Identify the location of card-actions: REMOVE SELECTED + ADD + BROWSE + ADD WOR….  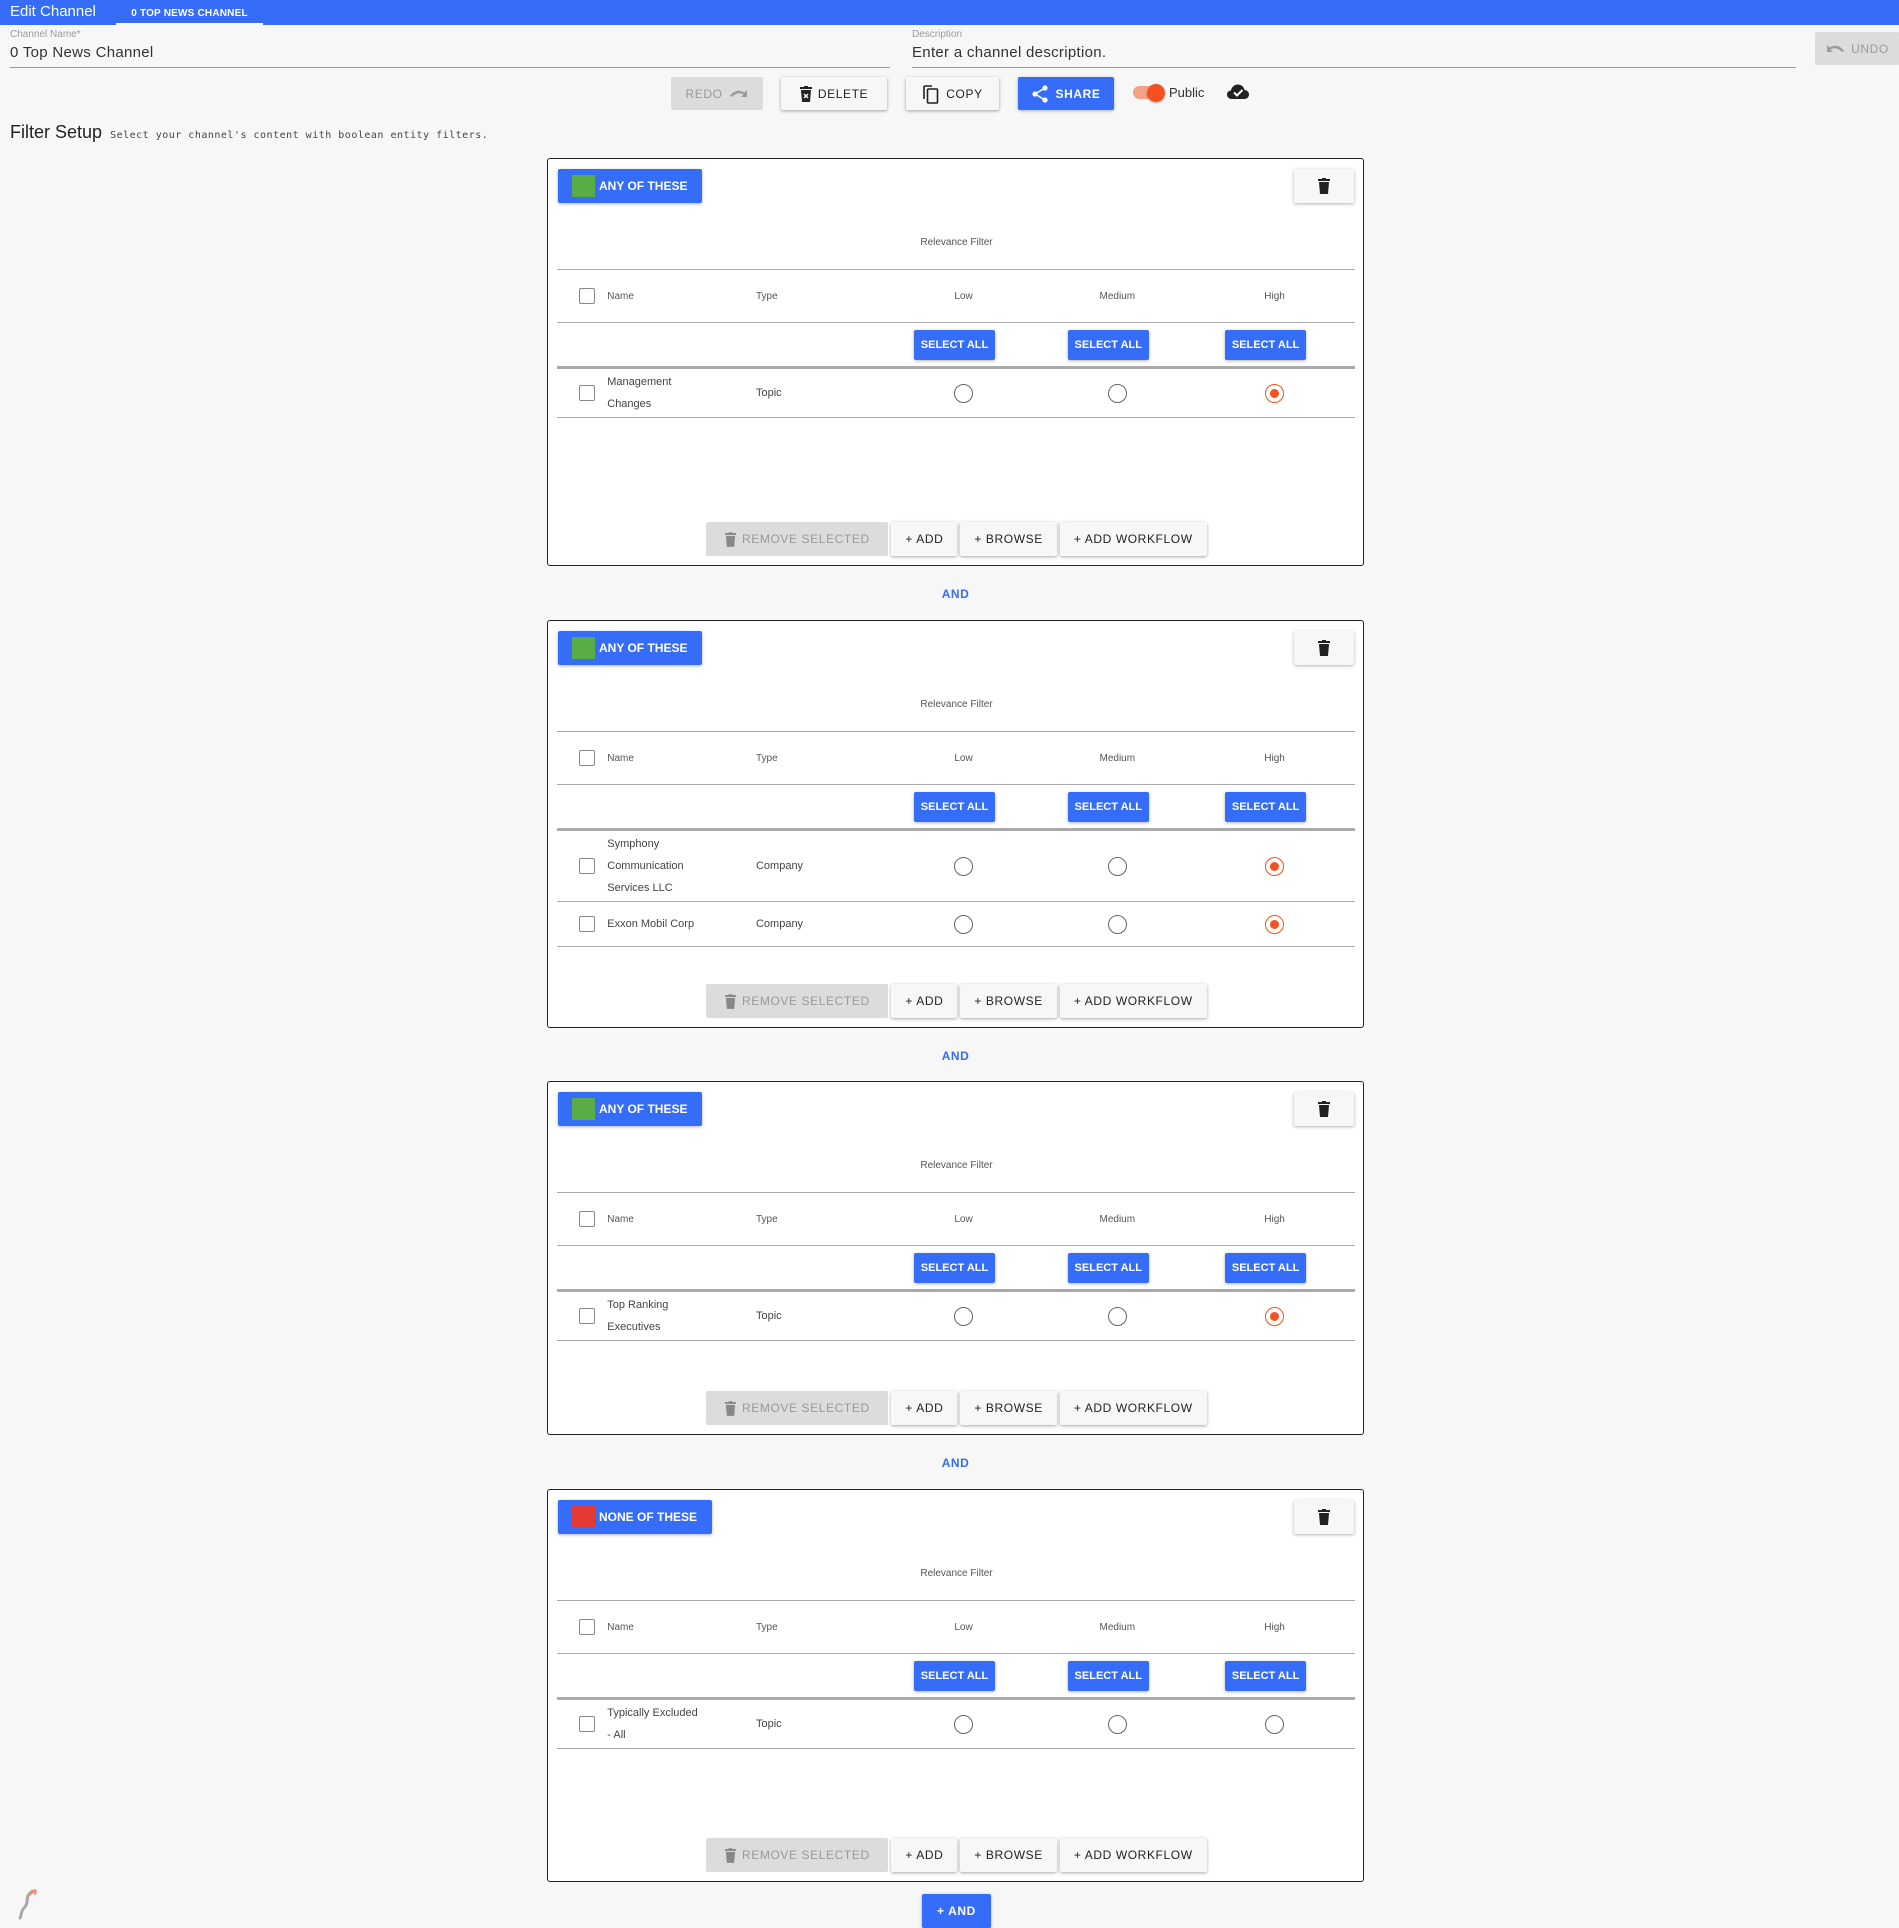
(956, 1408).